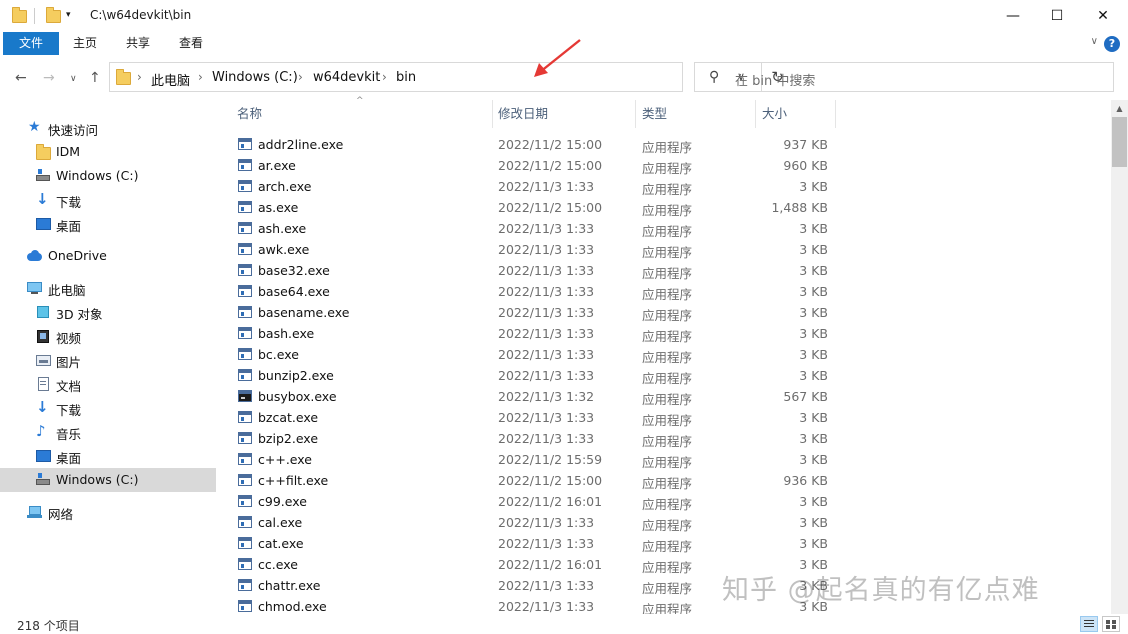 Image resolution: width=1128 pixels, height=634 pixels. Describe the element at coordinates (108, 288) in the screenshot. I see `sidebar-item-this-pc: 此电脑` at that location.